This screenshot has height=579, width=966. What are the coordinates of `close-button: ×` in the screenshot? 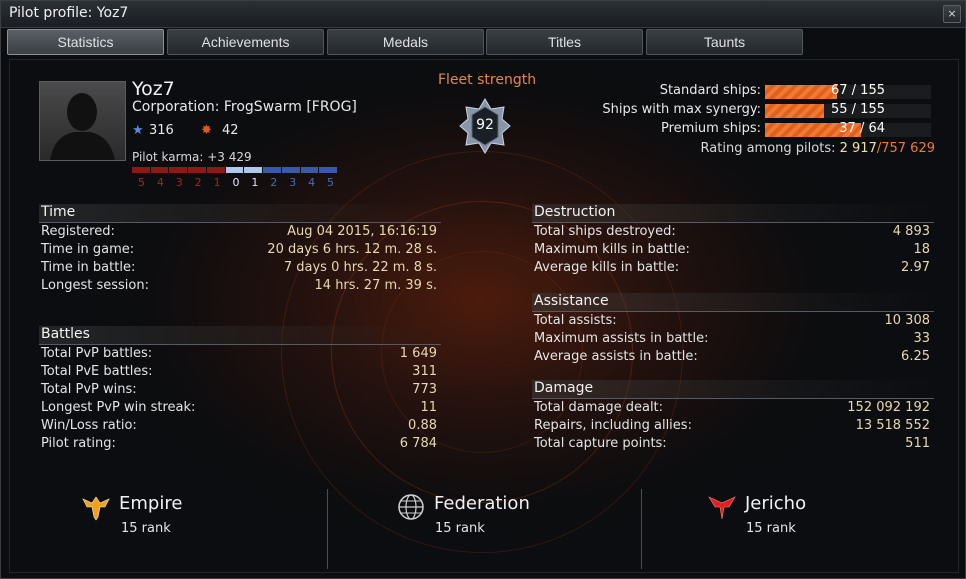 It's located at (952, 14).